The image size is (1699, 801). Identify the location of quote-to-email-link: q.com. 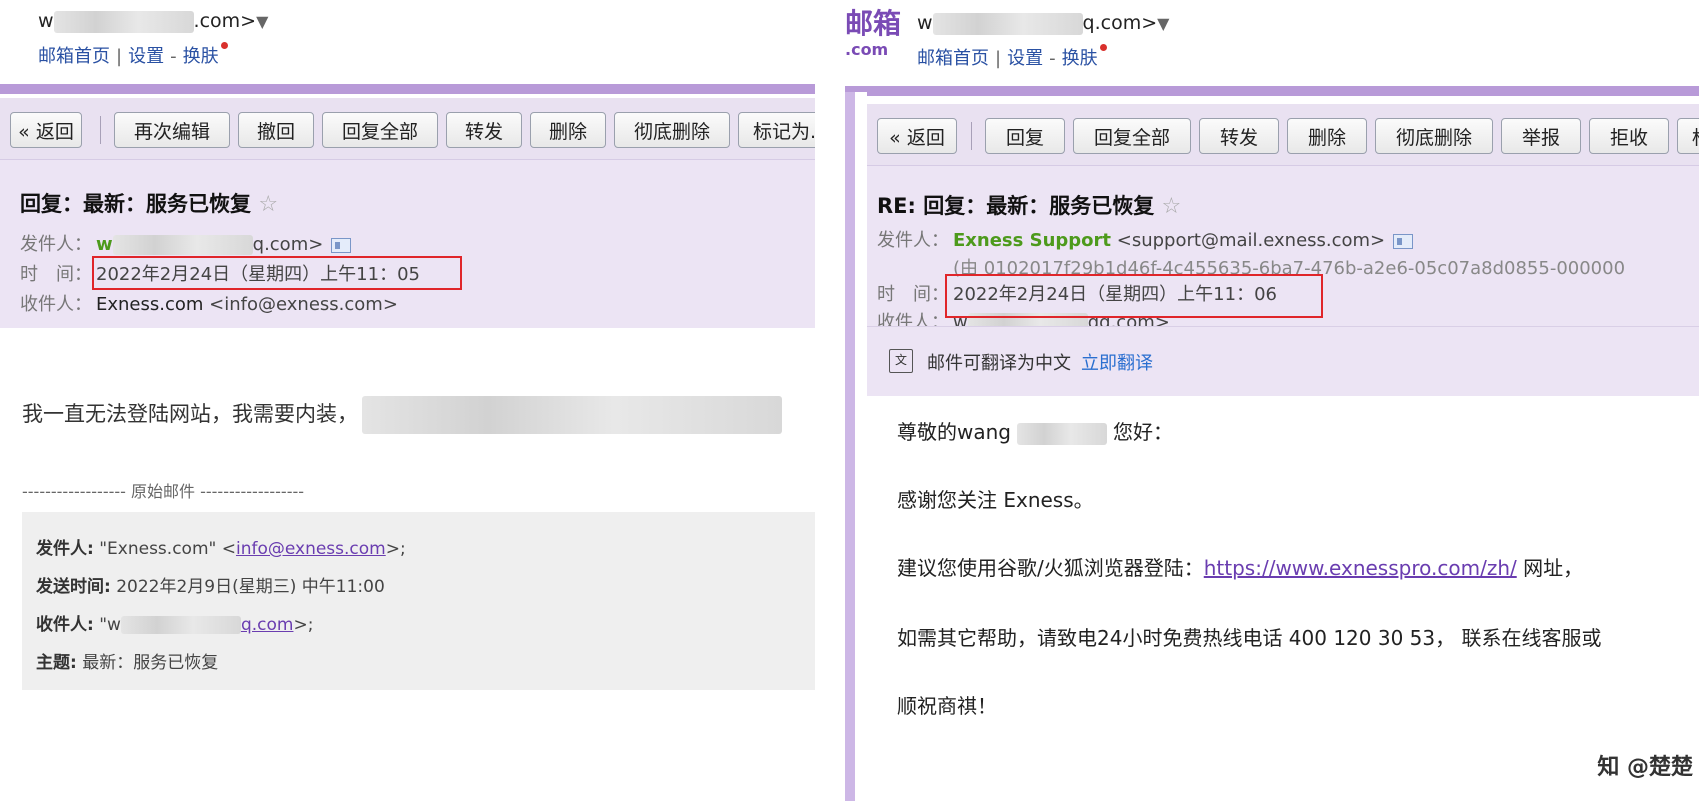
(267, 625).